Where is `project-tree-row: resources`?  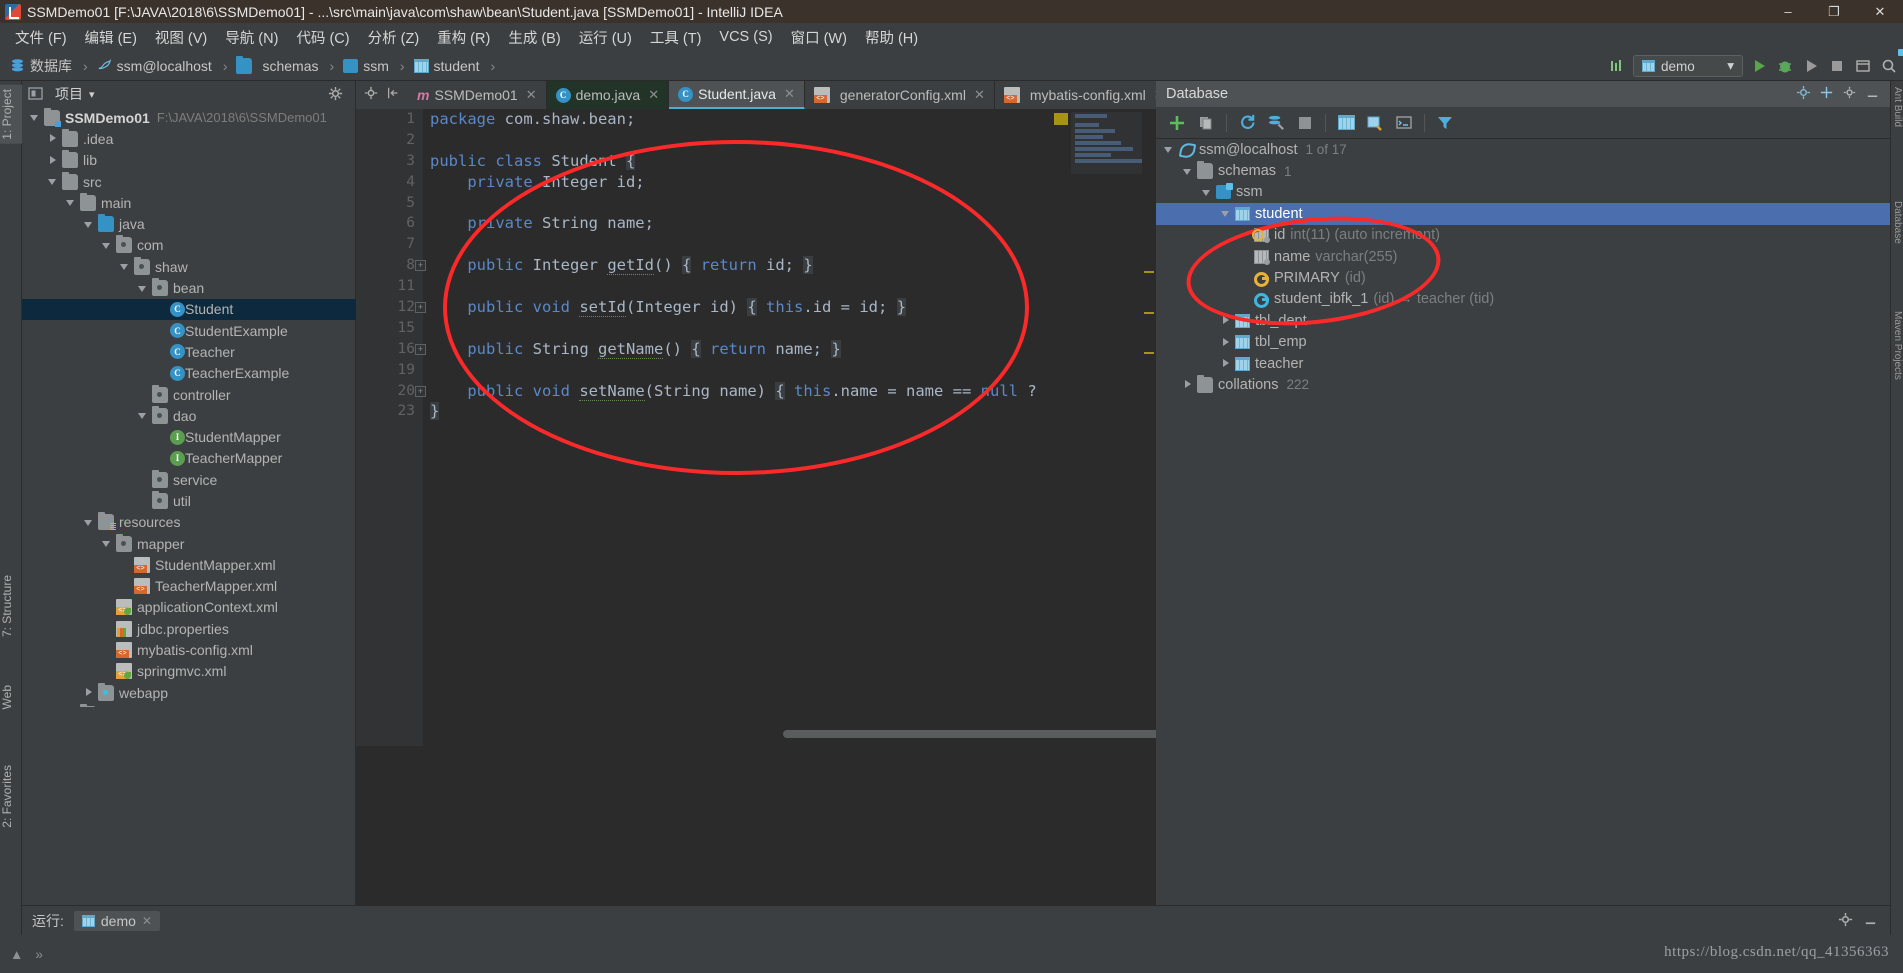 project-tree-row: resources is located at coordinates (189, 522).